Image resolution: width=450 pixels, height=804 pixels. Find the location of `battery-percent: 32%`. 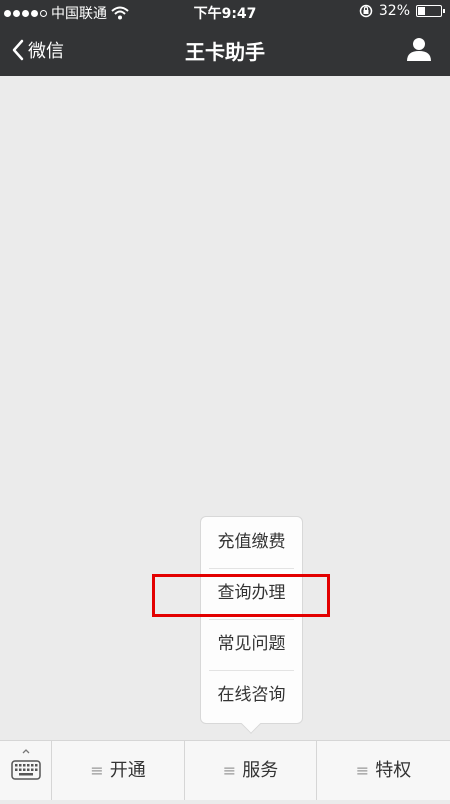

battery-percent: 32% is located at coordinates (394, 11).